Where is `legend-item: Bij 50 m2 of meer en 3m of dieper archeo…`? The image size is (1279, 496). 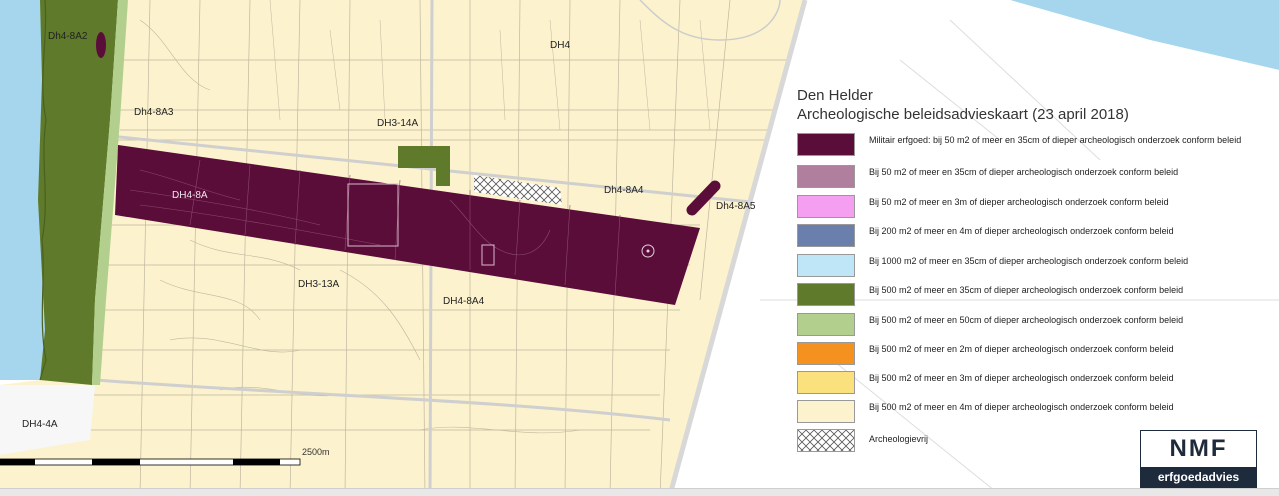 legend-item: Bij 50 m2 of meer en 3m of dieper archeo… is located at coordinates (1032, 208).